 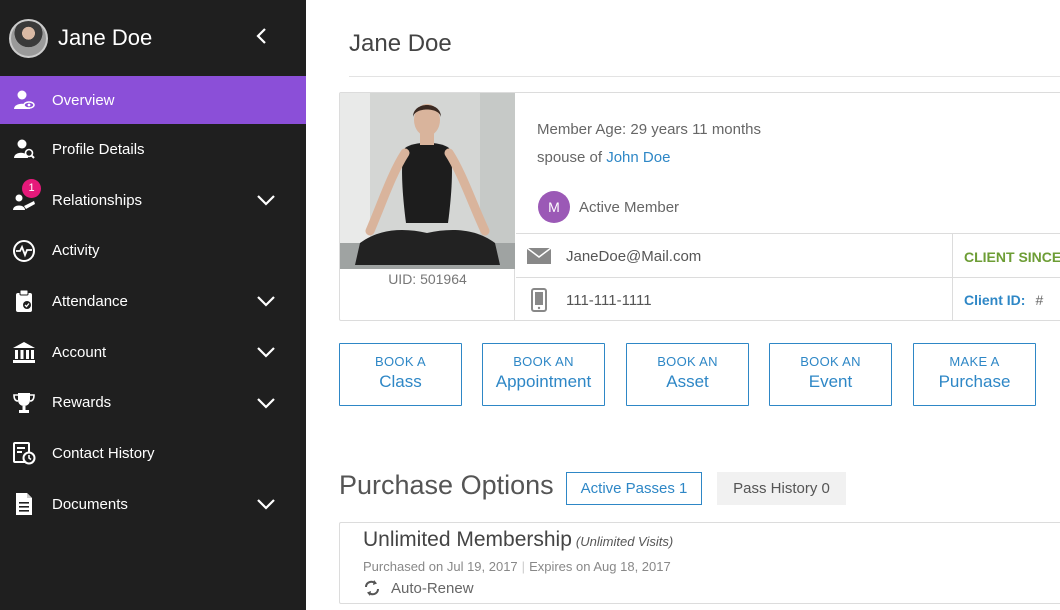 What do you see at coordinates (781, 488) in the screenshot?
I see `tab-pass-history: Pass History 0` at bounding box center [781, 488].